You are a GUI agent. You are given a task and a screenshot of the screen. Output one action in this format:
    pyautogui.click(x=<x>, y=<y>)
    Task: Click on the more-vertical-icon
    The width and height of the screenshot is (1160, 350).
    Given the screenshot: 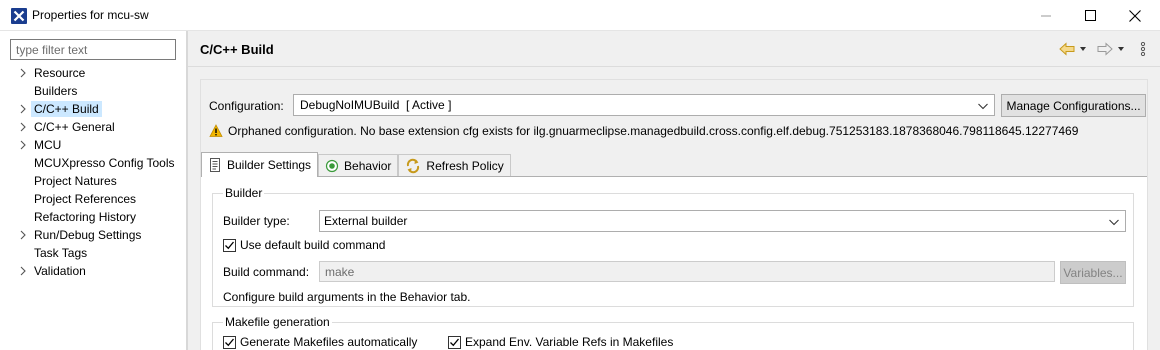 What is the action you would take?
    pyautogui.click(x=1143, y=49)
    